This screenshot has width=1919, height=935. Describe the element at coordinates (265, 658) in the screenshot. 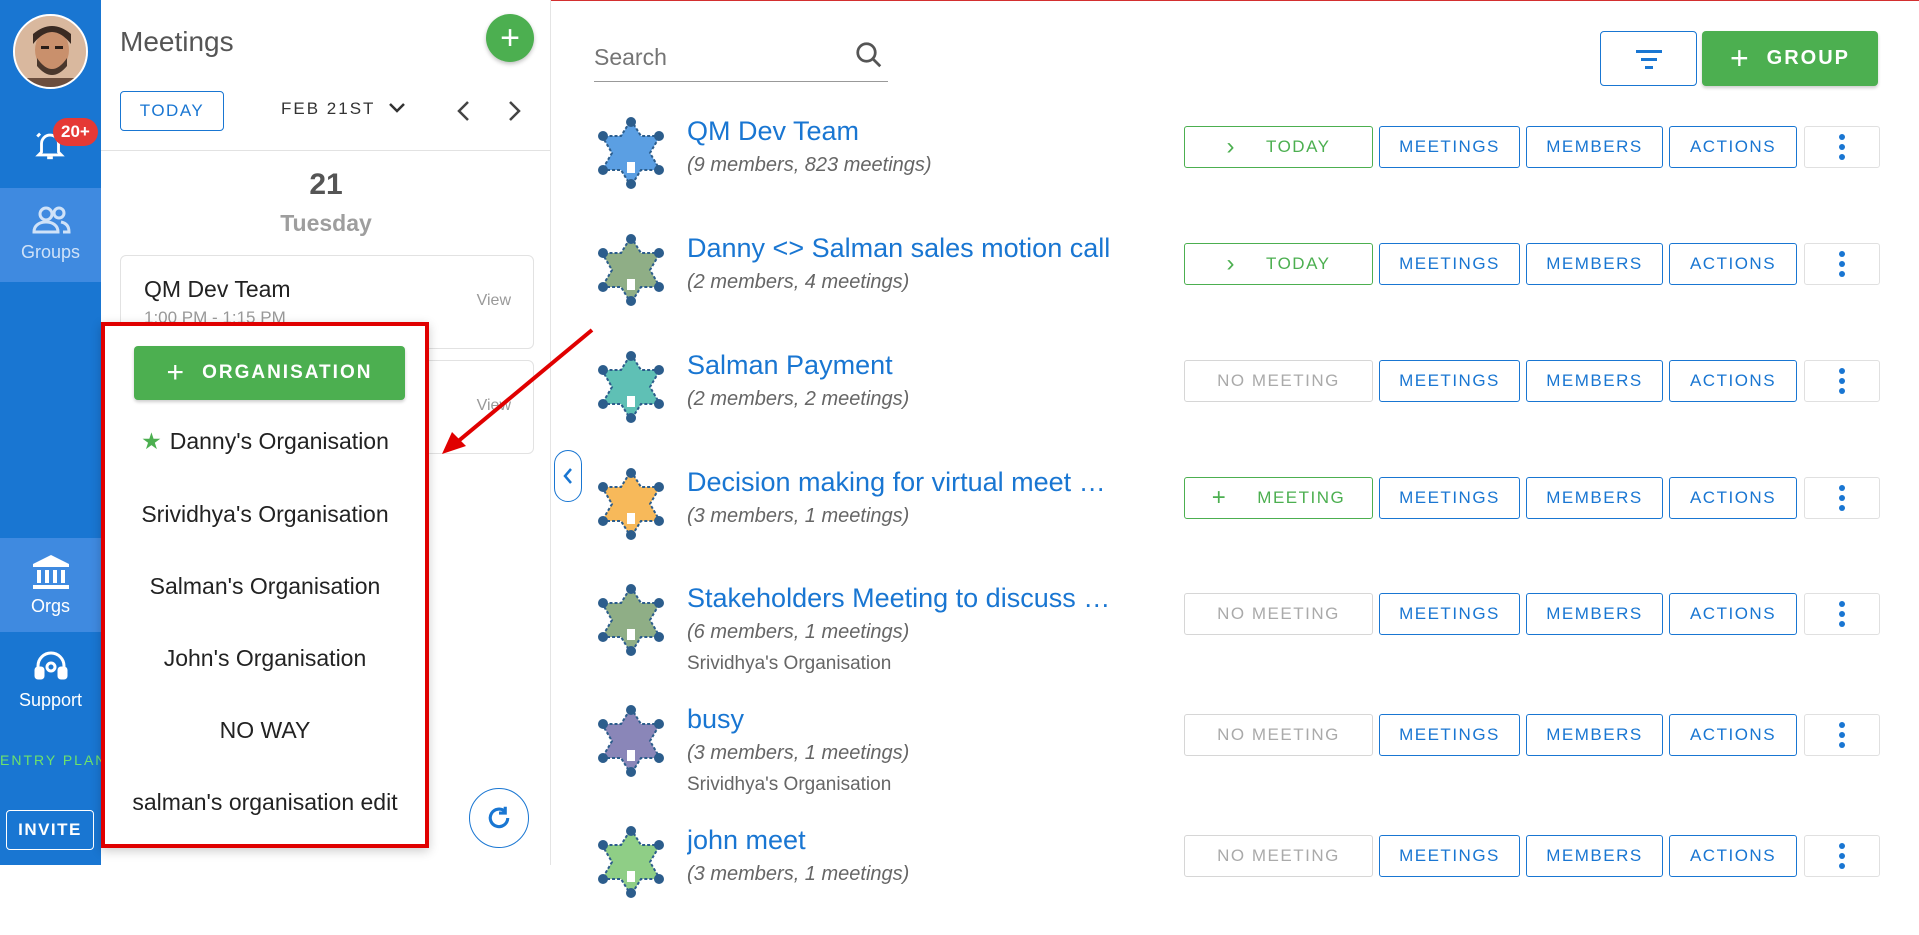

I see `org-item: John's Organisation` at that location.